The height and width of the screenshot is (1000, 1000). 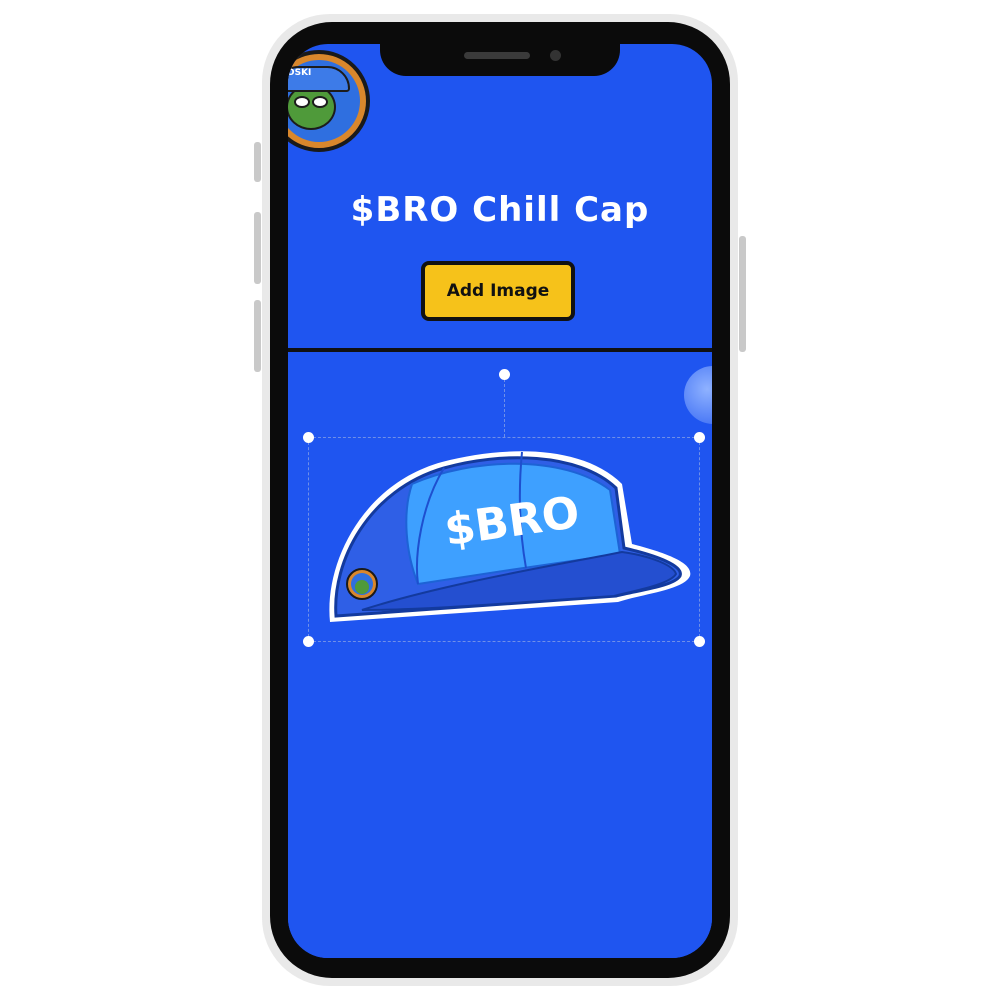 I want to click on volume-down-button, so click(x=257, y=336).